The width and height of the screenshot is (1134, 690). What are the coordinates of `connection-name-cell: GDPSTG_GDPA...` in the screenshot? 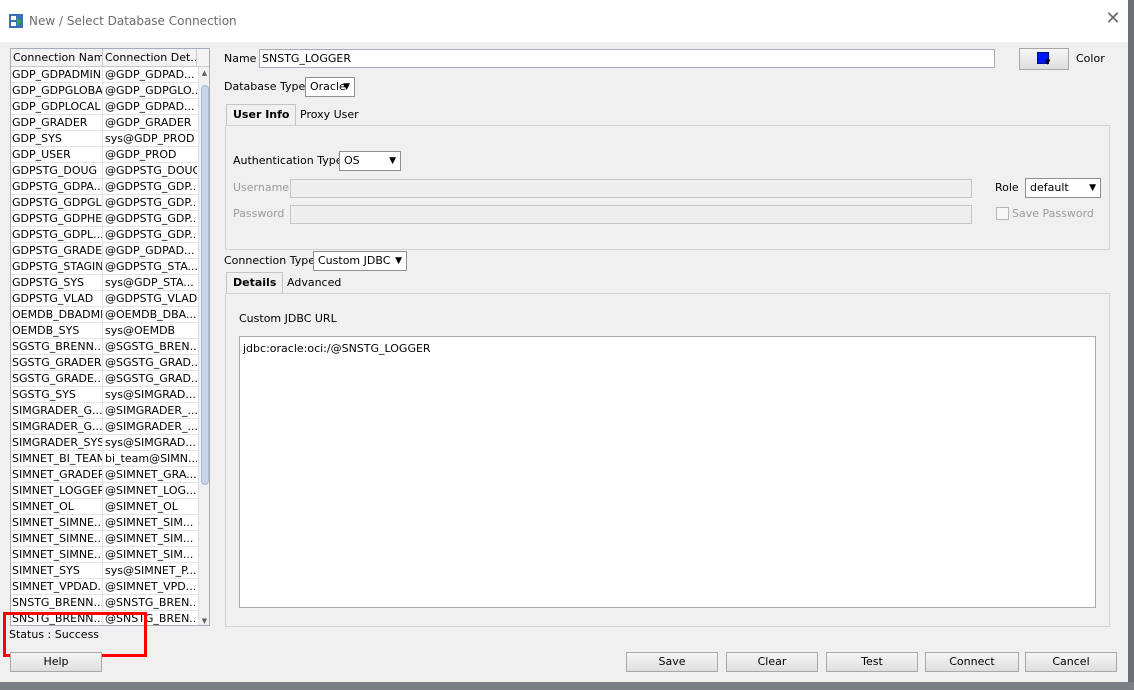 It's located at (57, 187).